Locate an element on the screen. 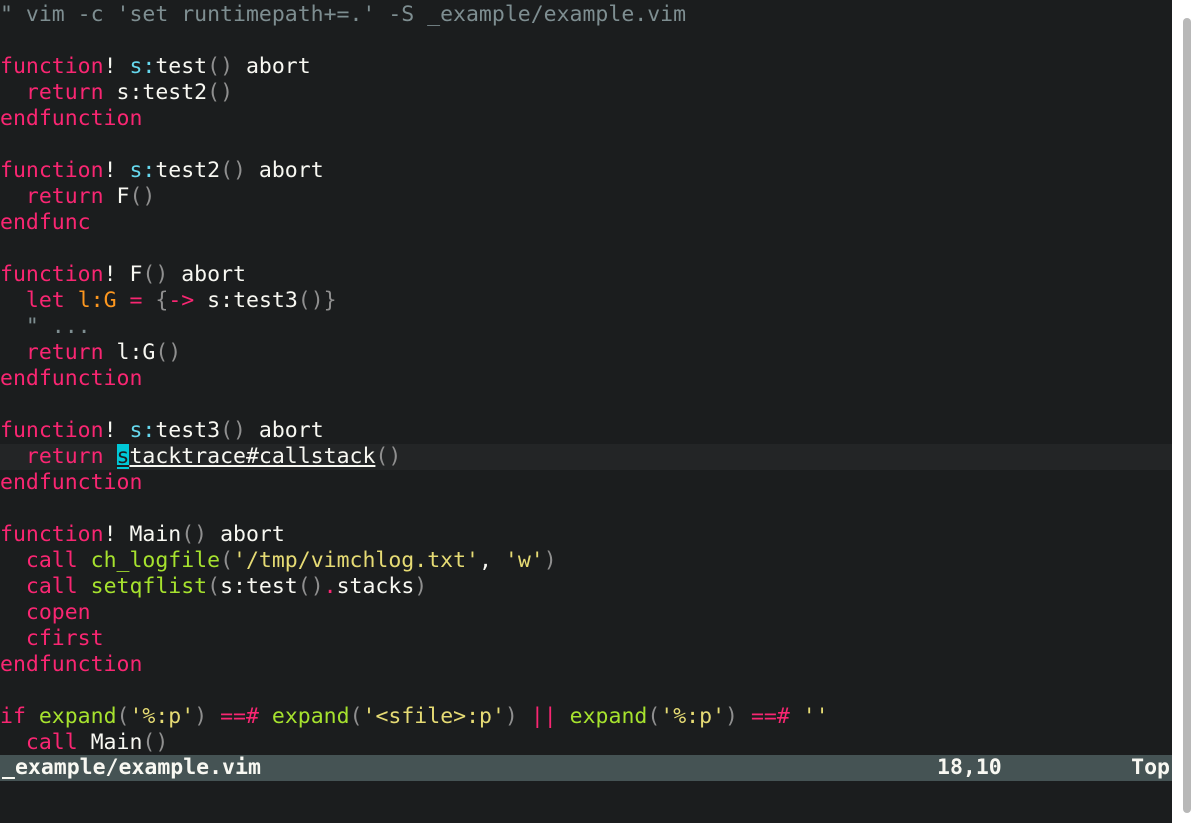 Image resolution: width=1195 pixels, height=823 pixels. code-line: let l:G = {-> s:test3()} is located at coordinates (586, 301).